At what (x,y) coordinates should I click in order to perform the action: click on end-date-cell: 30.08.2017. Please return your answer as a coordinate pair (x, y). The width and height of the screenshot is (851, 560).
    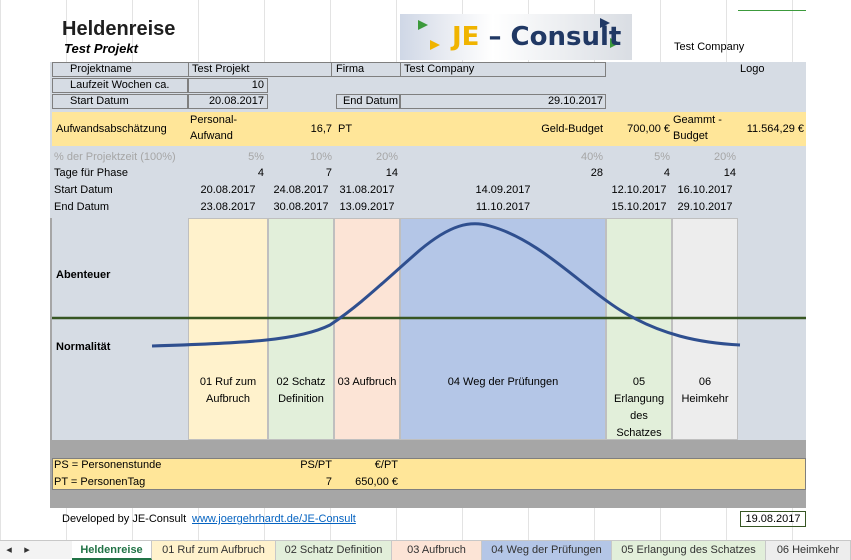
    Looking at the image, I should click on (301, 207).